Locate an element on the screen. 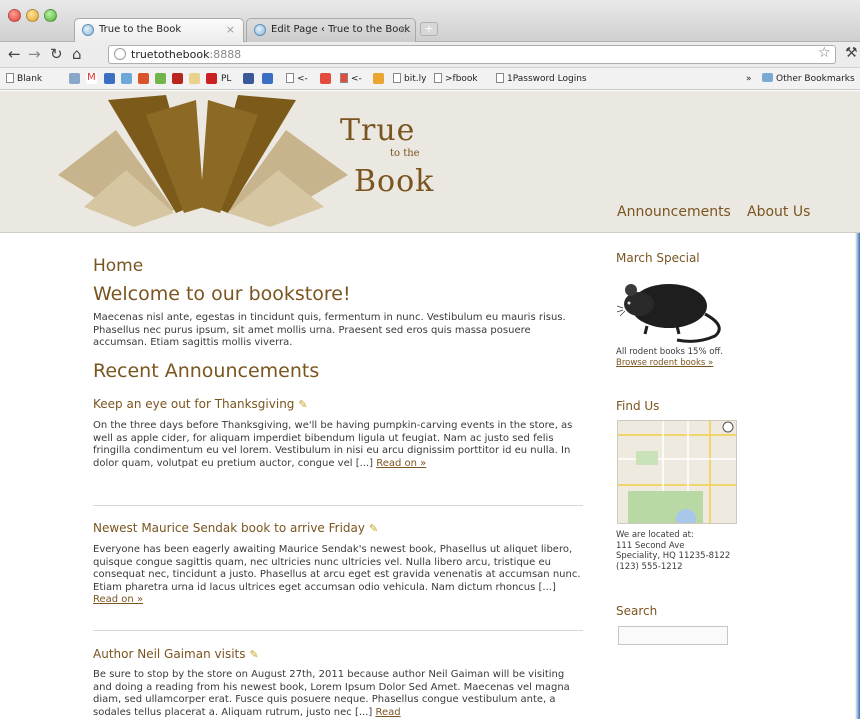 The height and width of the screenshot is (719, 860). page-title: Home is located at coordinates (118, 266).